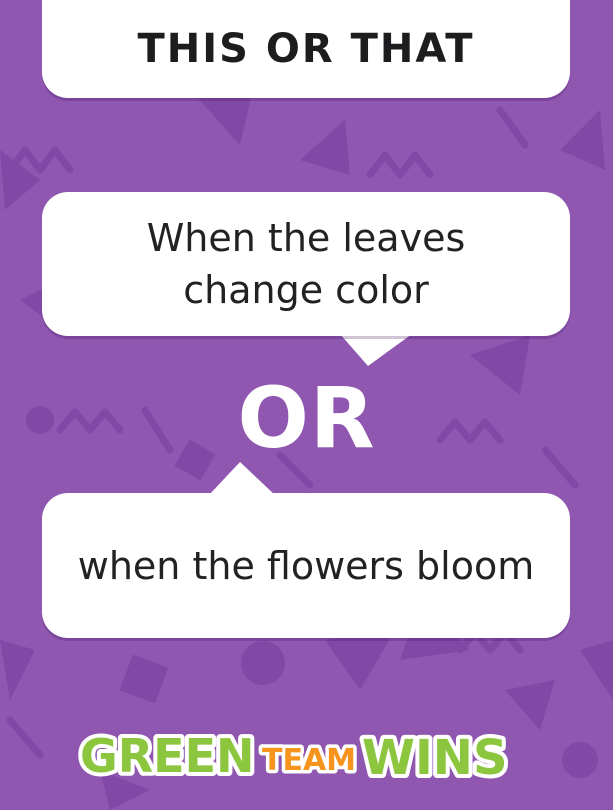 This screenshot has height=810, width=613. What do you see at coordinates (435, 758) in the screenshot?
I see `logo-wins-text: WINS` at bounding box center [435, 758].